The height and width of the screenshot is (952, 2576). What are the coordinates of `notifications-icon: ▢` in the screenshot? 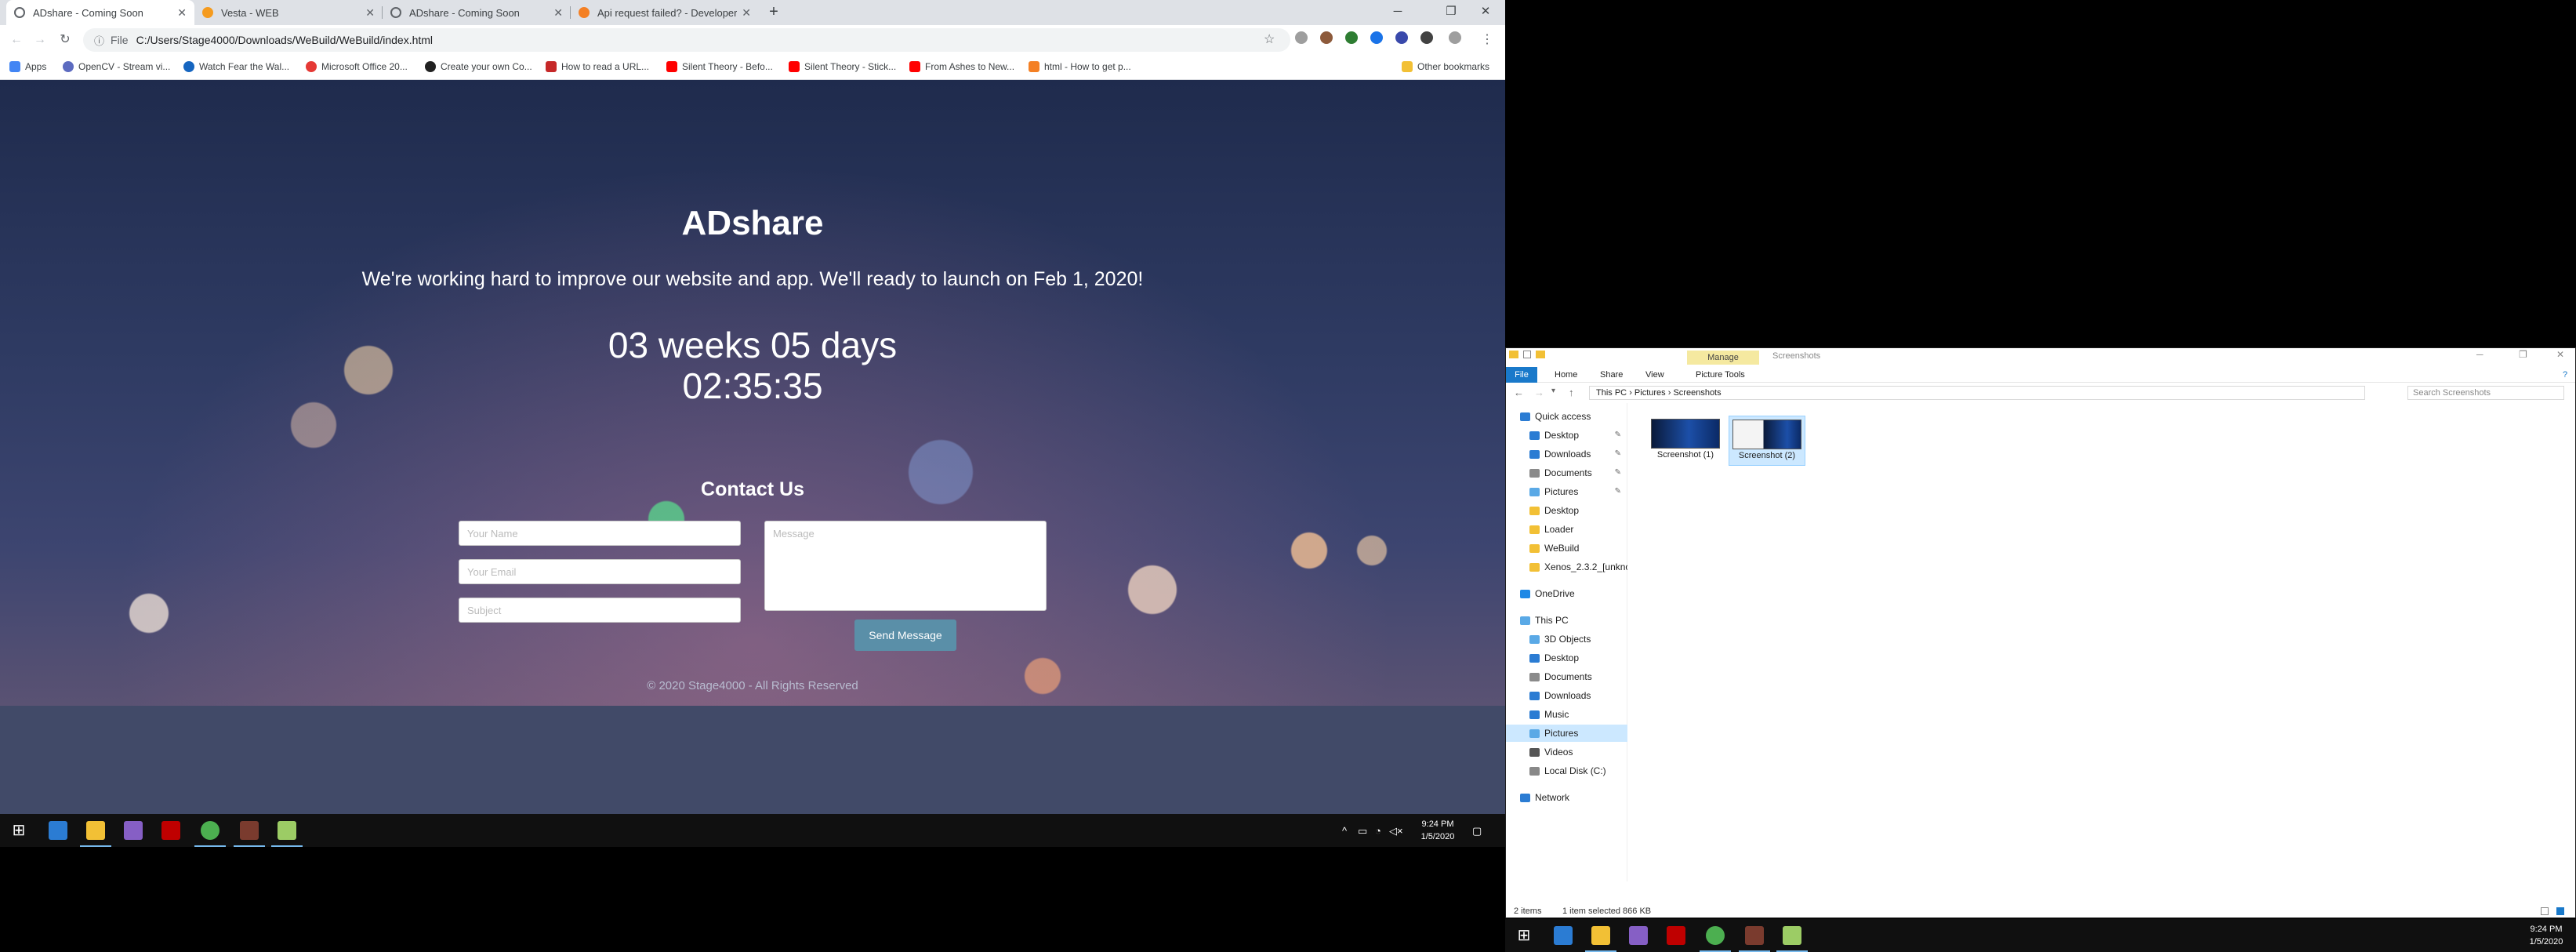 It's located at (1477, 831).